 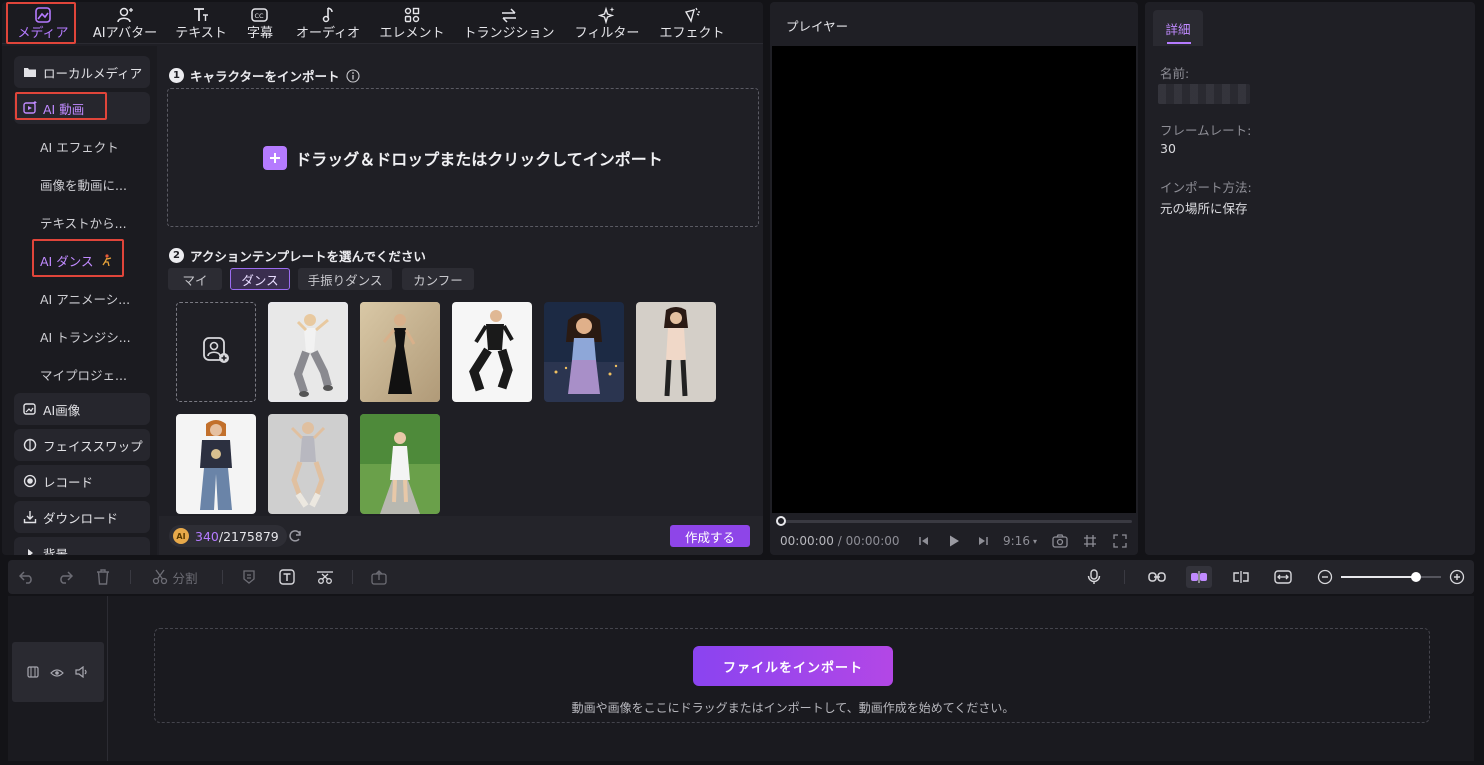 What do you see at coordinates (607, 23) in the screenshot?
I see `tab-filters: フィルター` at bounding box center [607, 23].